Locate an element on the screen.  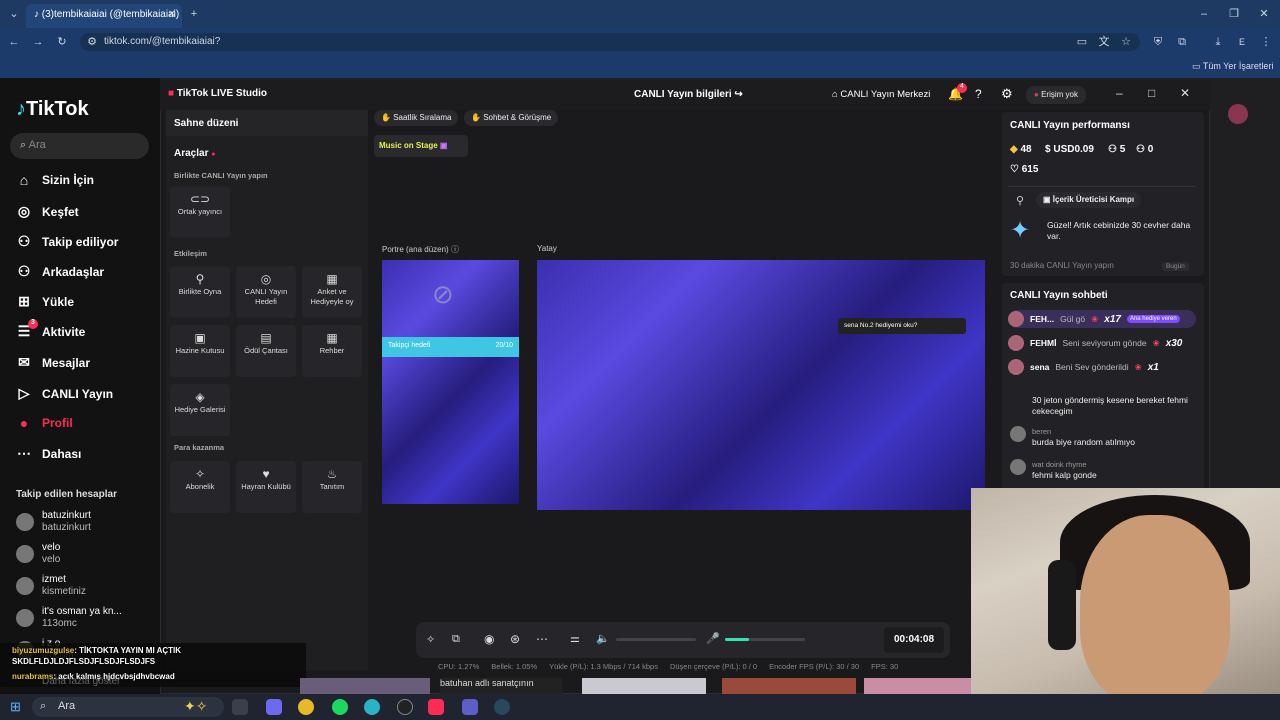
browser-tab: ♪ (3)tembikaiaiai (@tembikaiaiai) is located at coordinates (104, 16).